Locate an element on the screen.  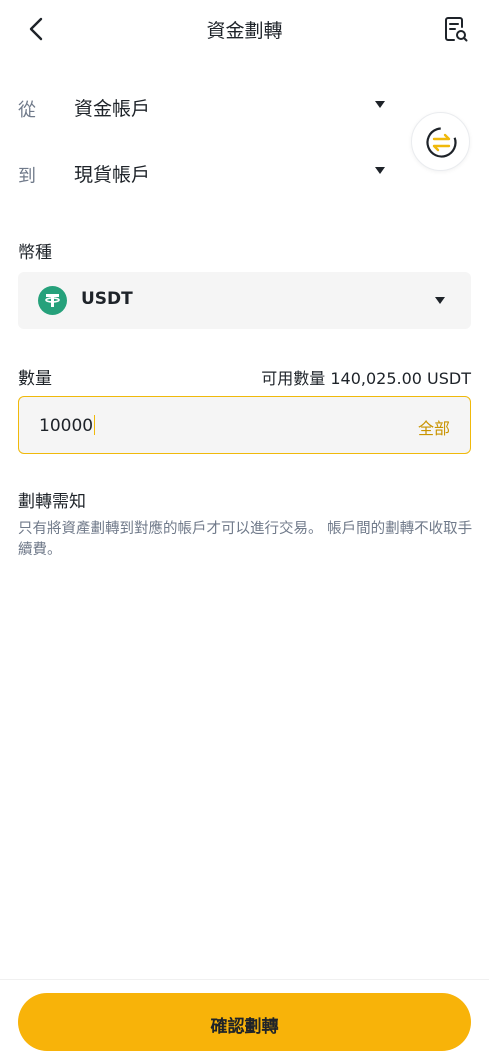
page-title: 資金劃轉 is located at coordinates (244, 31).